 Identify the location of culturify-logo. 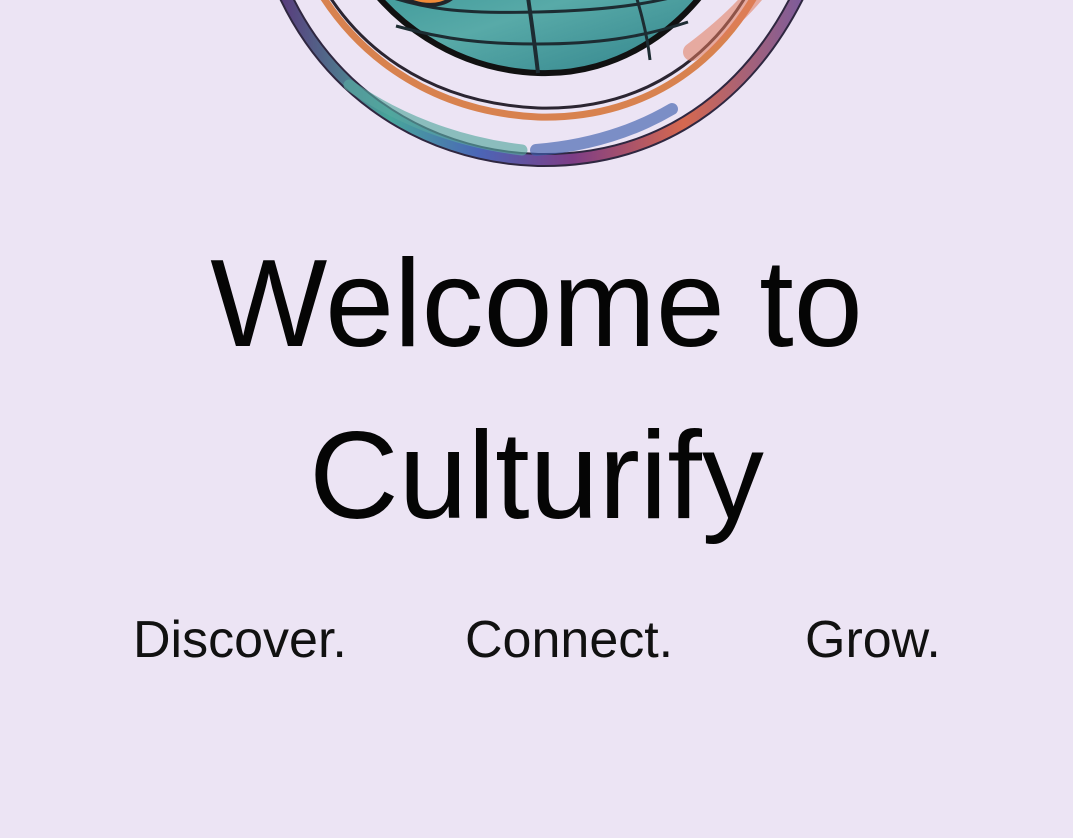
(536, 85).